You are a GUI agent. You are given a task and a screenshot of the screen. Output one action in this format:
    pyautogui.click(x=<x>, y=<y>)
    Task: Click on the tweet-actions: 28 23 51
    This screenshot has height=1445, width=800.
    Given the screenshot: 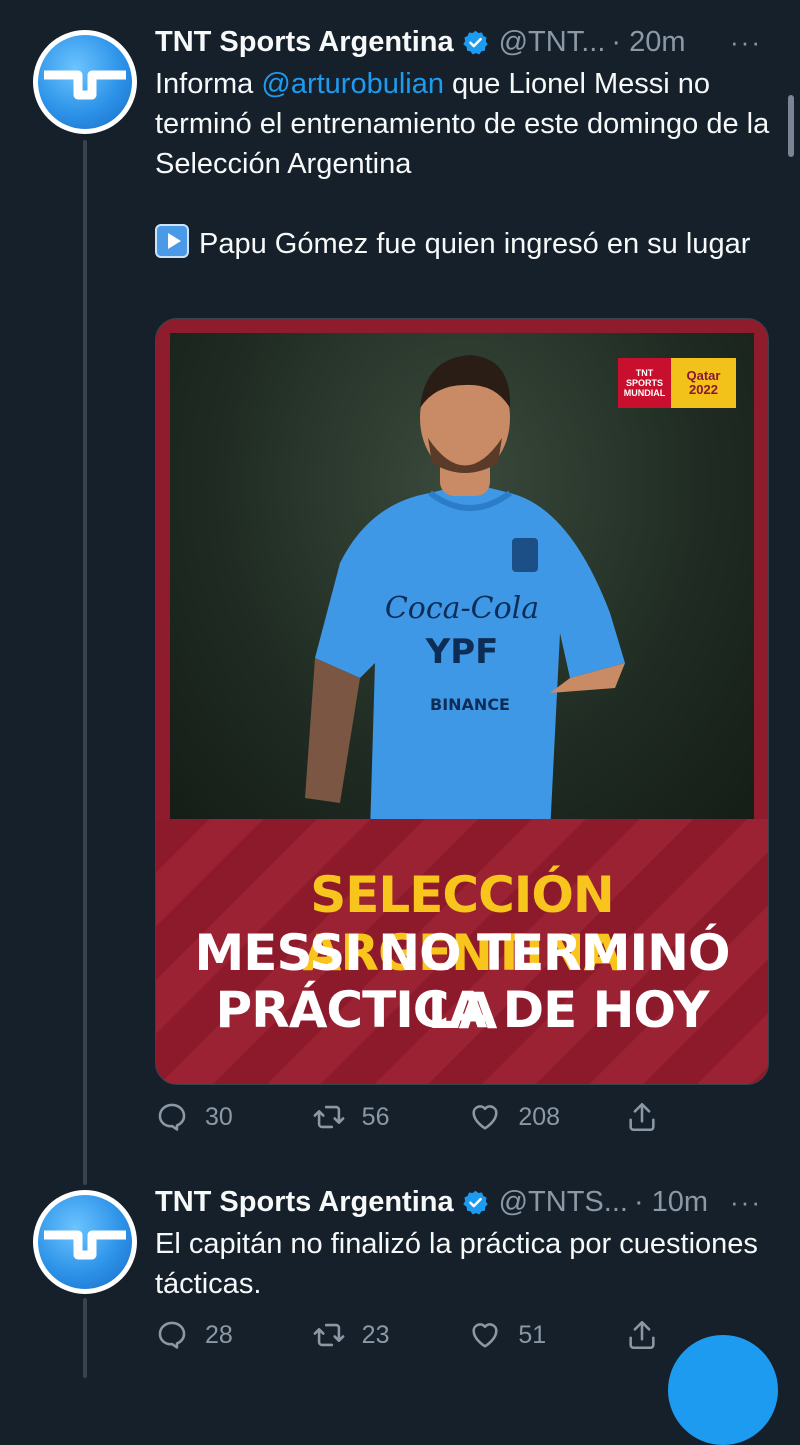 What is the action you would take?
    pyautogui.click(x=415, y=1335)
    